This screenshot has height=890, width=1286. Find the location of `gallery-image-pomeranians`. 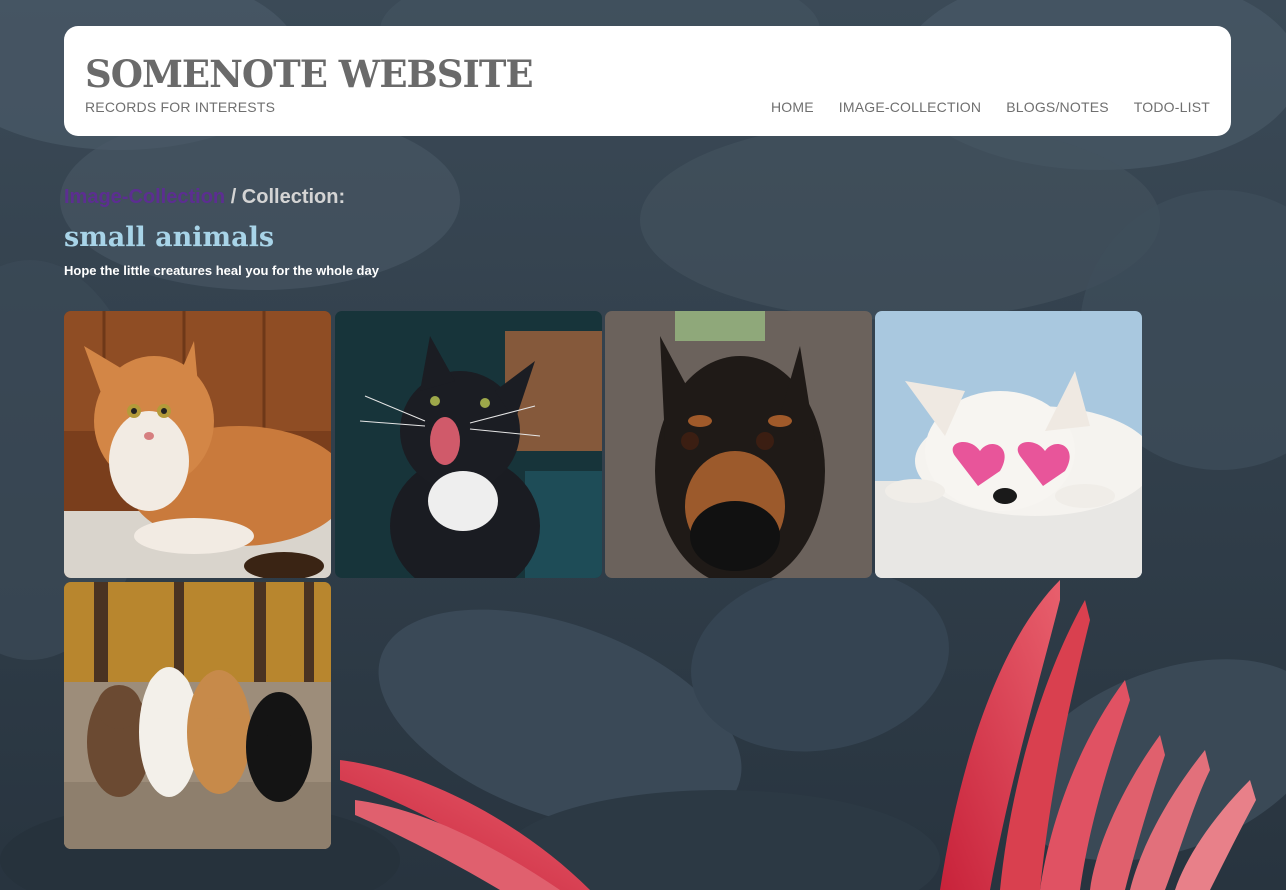

gallery-image-pomeranians is located at coordinates (197, 715).